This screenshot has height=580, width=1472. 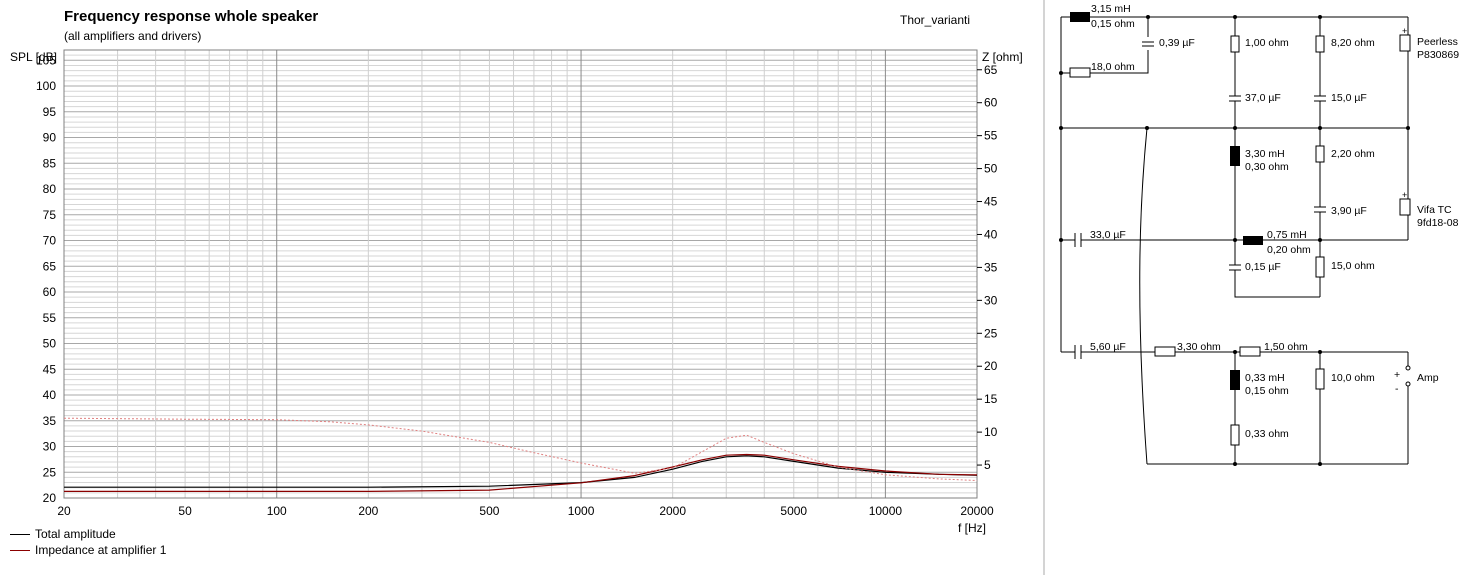 What do you see at coordinates (20, 535) in the screenshot?
I see `legend-swatch-total` at bounding box center [20, 535].